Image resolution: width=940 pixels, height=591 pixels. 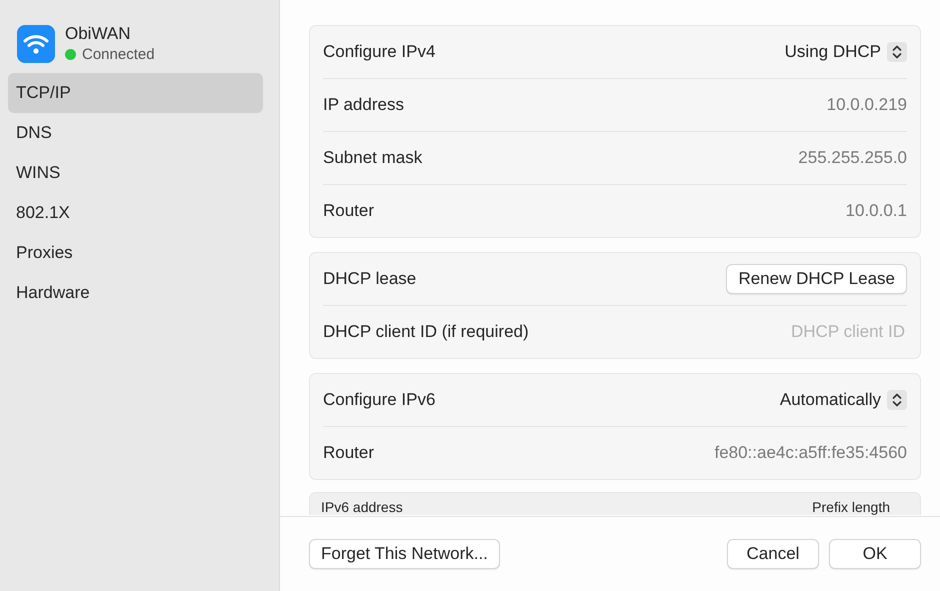 I want to click on sidebar-item: DNS, so click(x=135, y=133).